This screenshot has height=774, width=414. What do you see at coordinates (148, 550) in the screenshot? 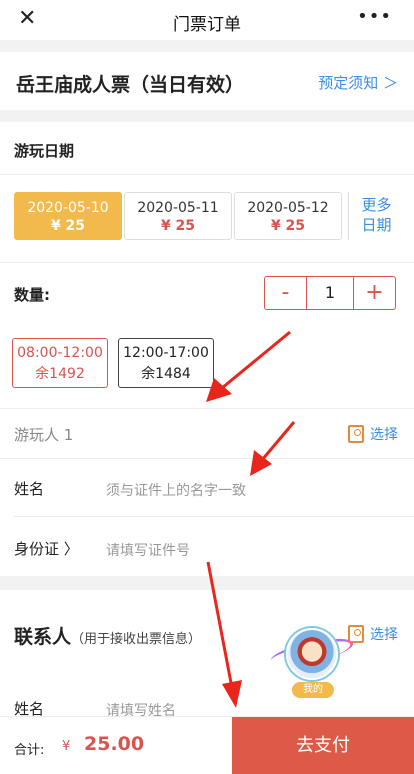
I see `visitor-id-input: 请填写证件号` at bounding box center [148, 550].